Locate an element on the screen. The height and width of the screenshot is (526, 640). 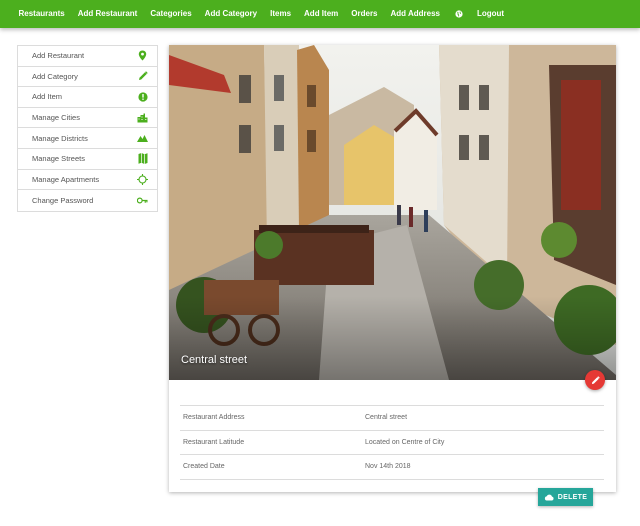
sidebar-item-manage-cities: Manage Cities is located at coordinates (87, 118).